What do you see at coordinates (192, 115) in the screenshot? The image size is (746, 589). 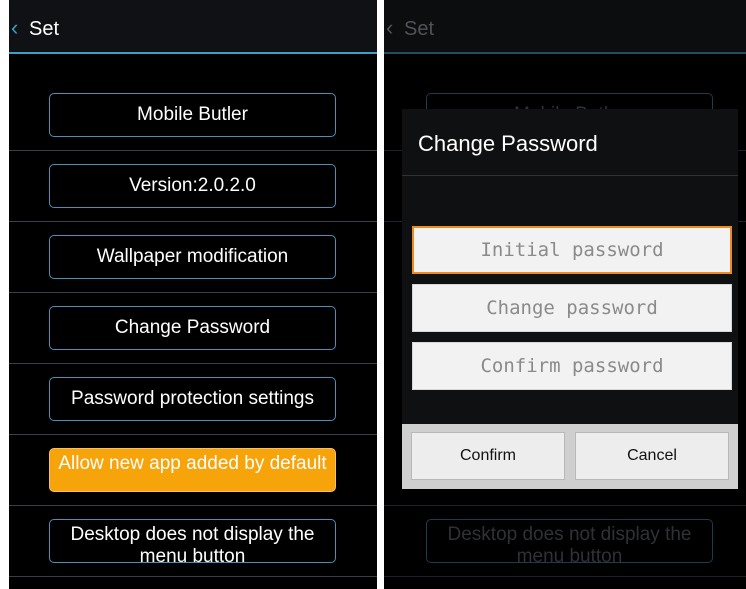 I see `mobile-butler-button: Mobile Butler` at bounding box center [192, 115].